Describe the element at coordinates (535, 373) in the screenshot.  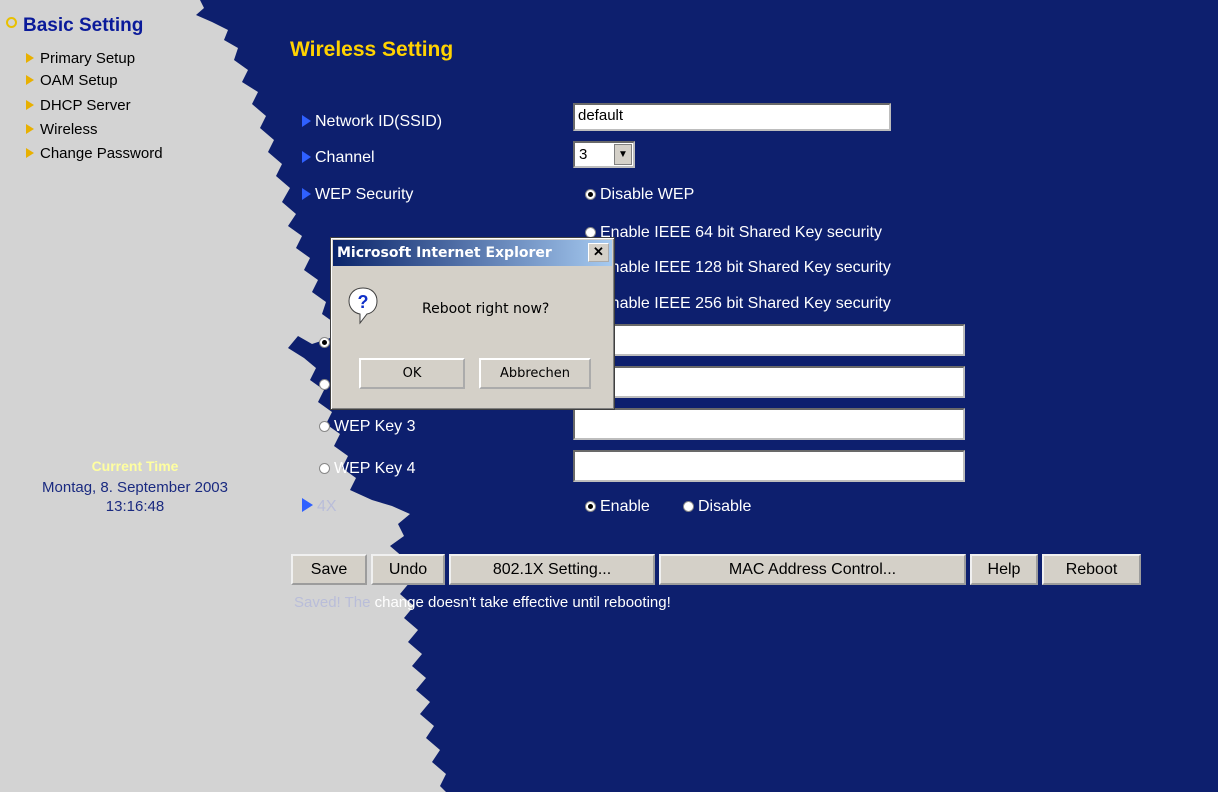
I see `cancel-button: Abbrechen` at that location.